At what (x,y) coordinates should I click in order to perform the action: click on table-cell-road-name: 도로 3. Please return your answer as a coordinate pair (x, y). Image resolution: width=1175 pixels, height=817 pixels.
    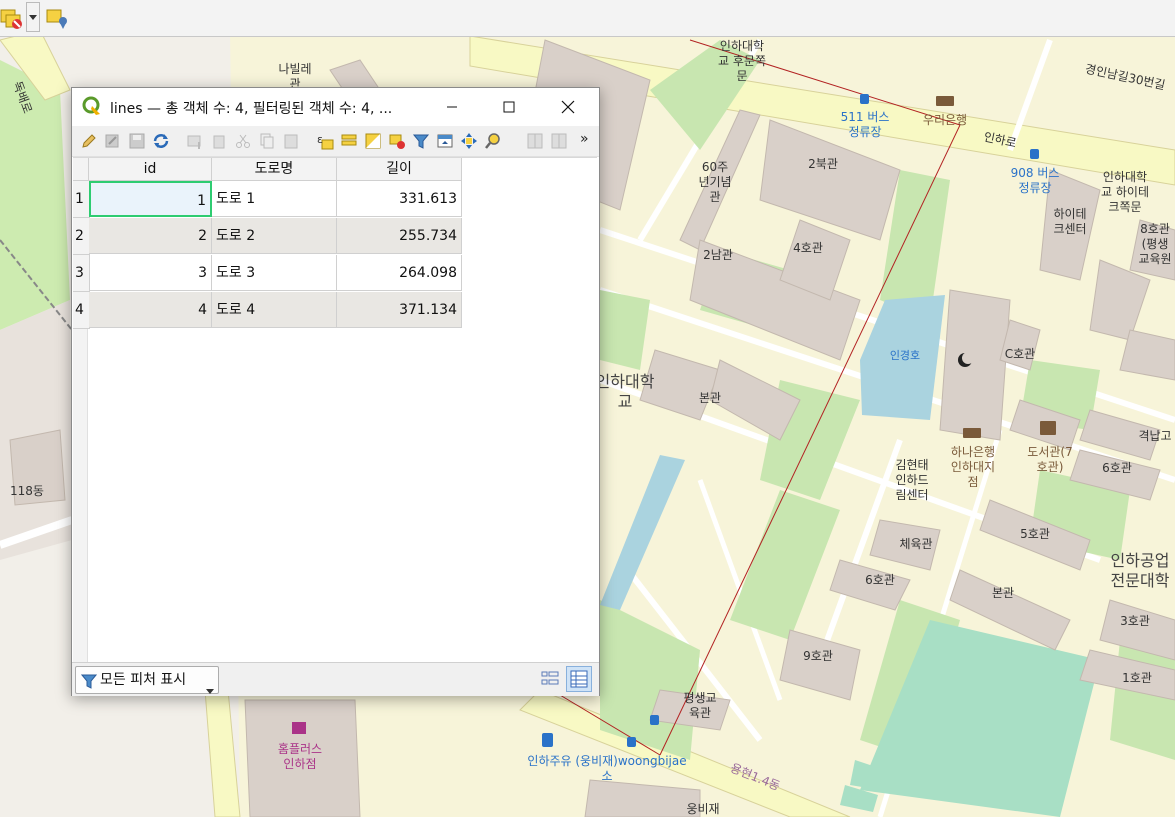
    Looking at the image, I should click on (274, 273).